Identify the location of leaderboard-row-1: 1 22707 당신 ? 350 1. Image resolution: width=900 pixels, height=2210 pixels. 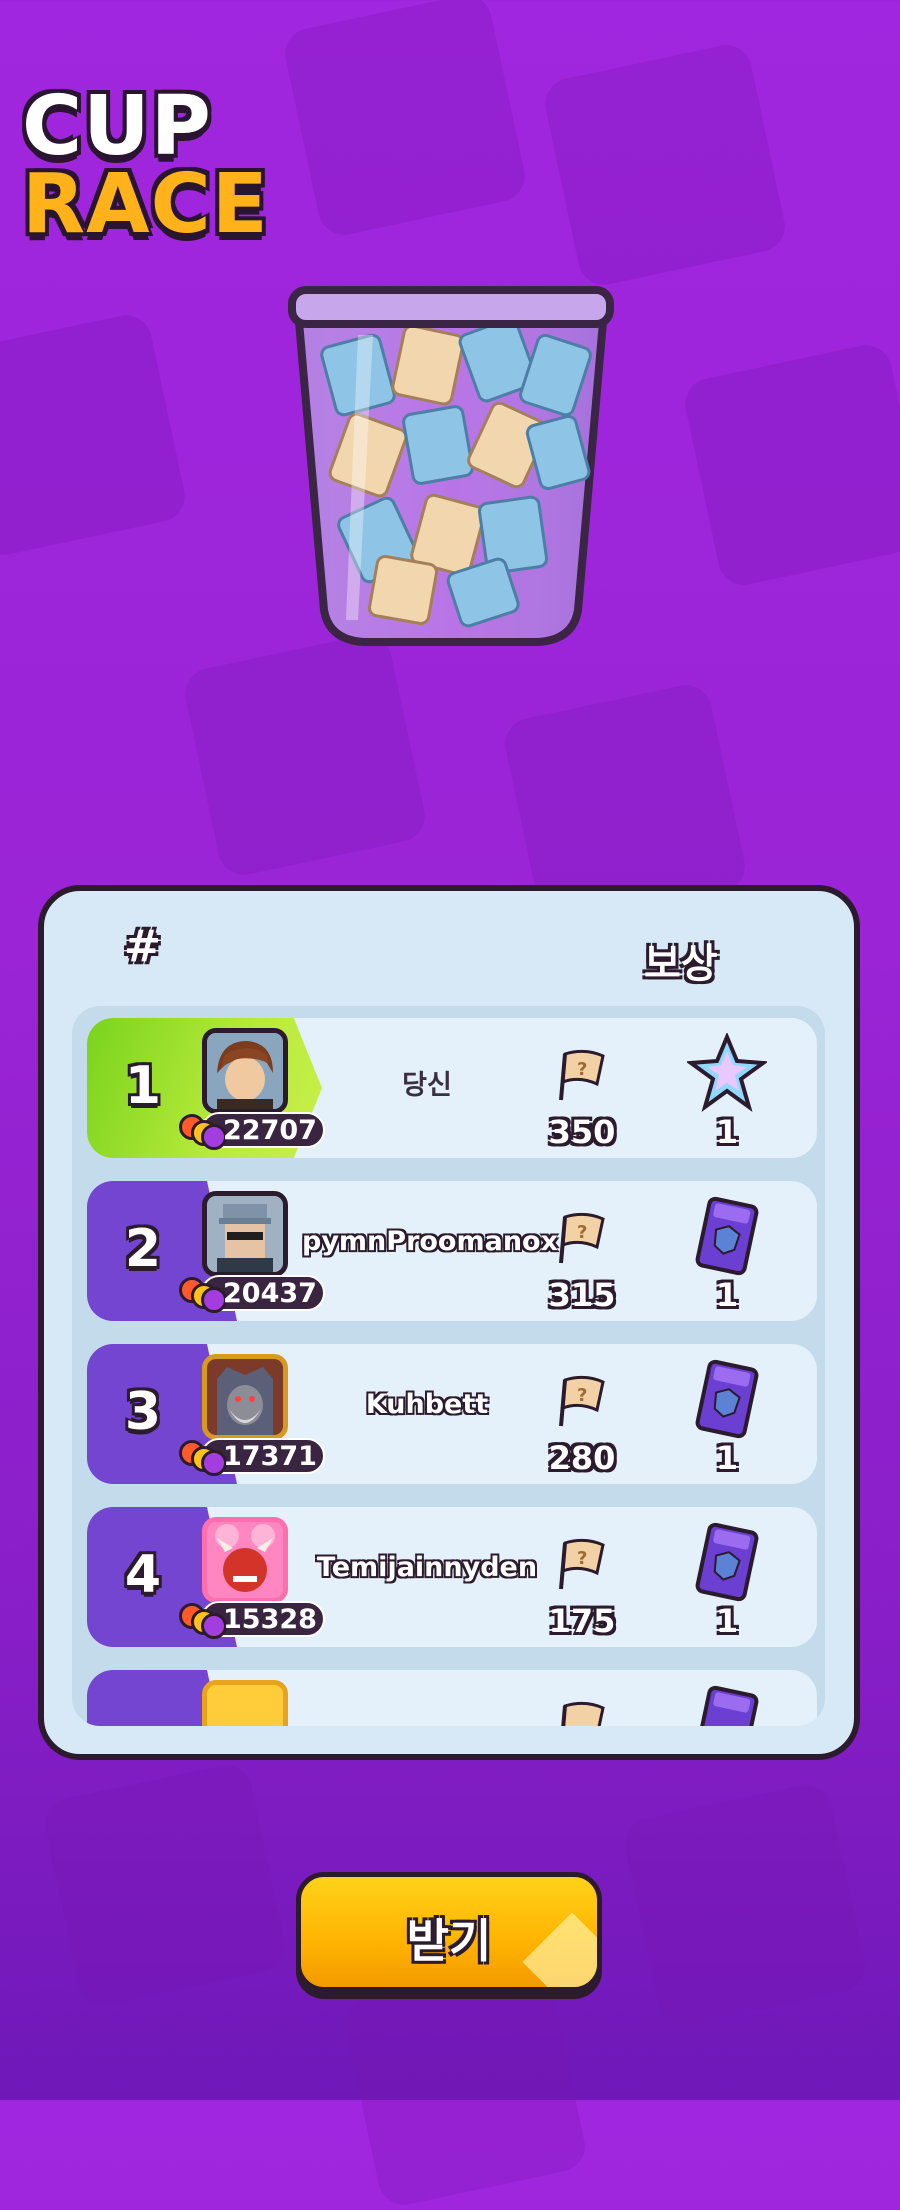
(452, 1088).